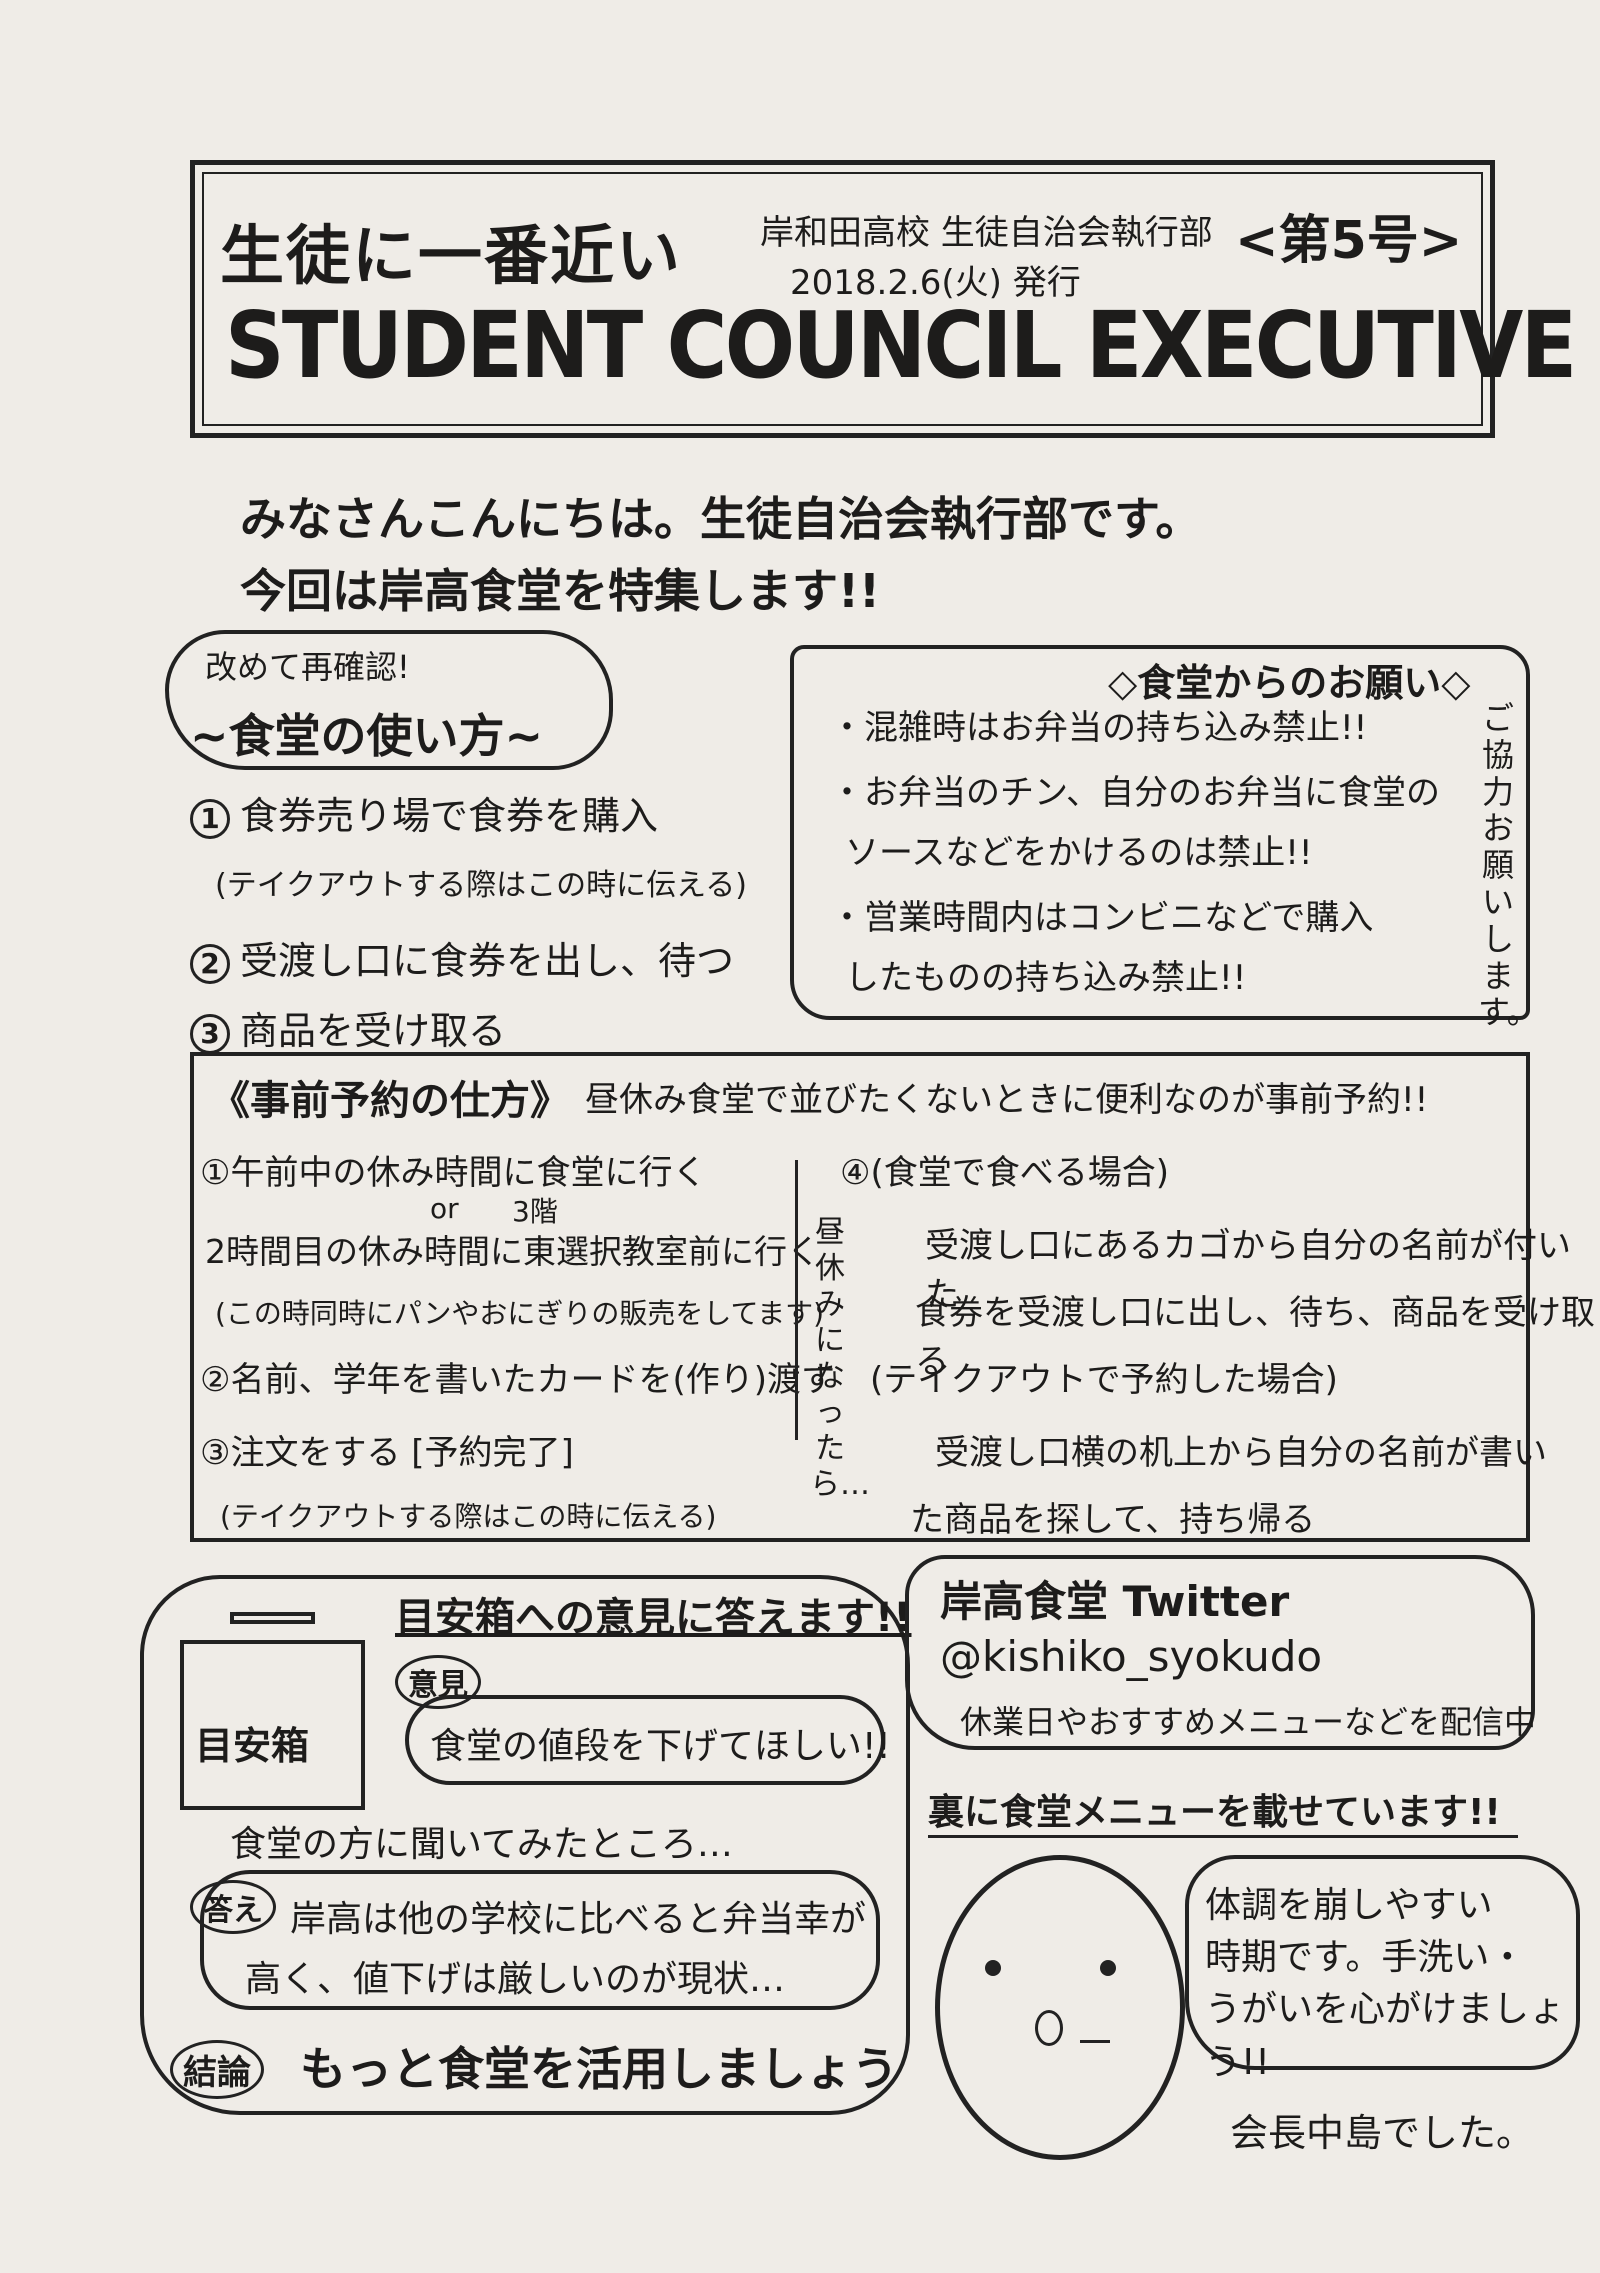 The width and height of the screenshot is (1600, 2273). What do you see at coordinates (1223, 1836) in the screenshot?
I see `underline` at bounding box center [1223, 1836].